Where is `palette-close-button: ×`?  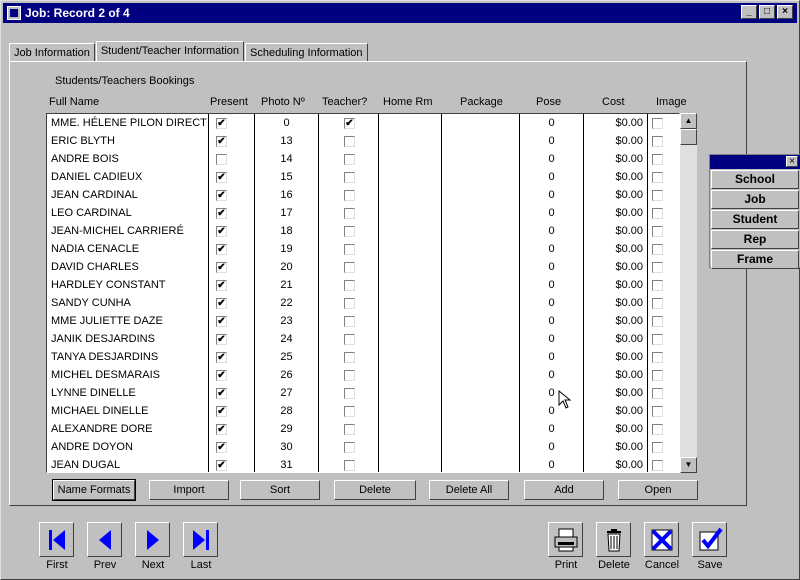 palette-close-button: × is located at coordinates (792, 161).